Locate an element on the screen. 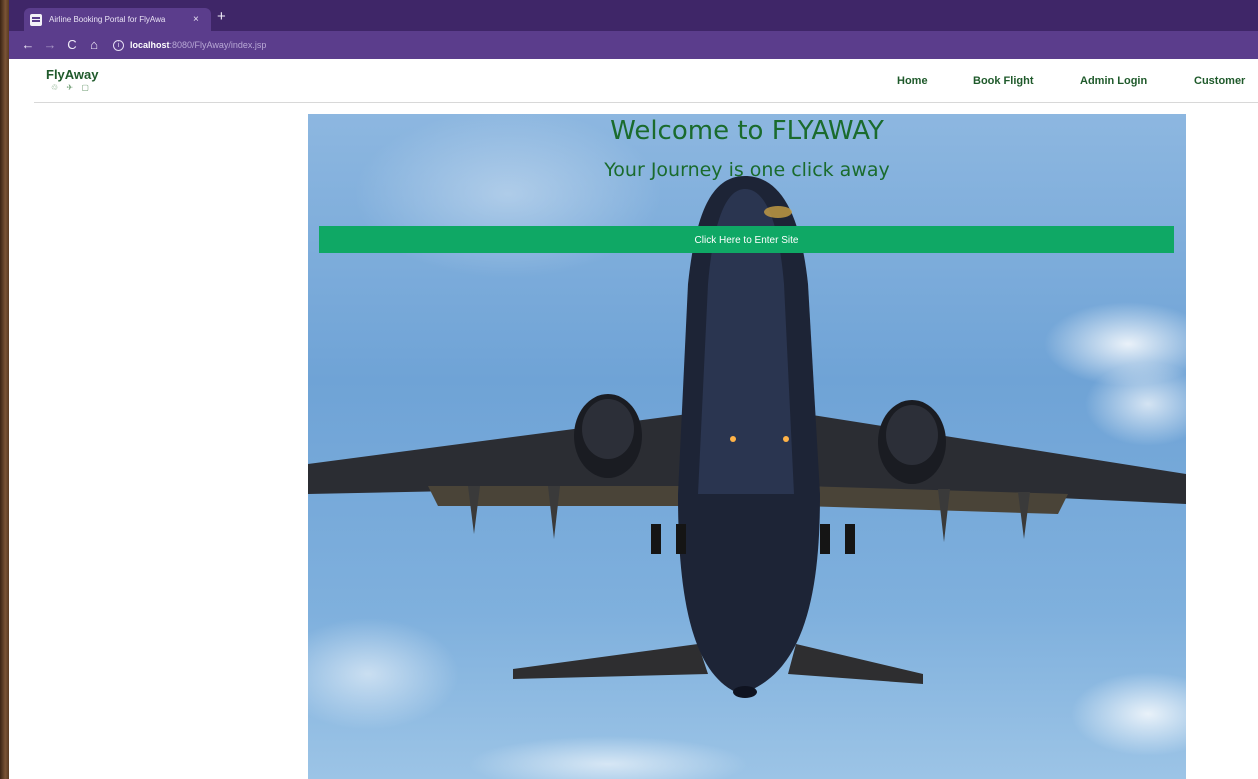  nav-link-customer: Customer is located at coordinates (1219, 81).